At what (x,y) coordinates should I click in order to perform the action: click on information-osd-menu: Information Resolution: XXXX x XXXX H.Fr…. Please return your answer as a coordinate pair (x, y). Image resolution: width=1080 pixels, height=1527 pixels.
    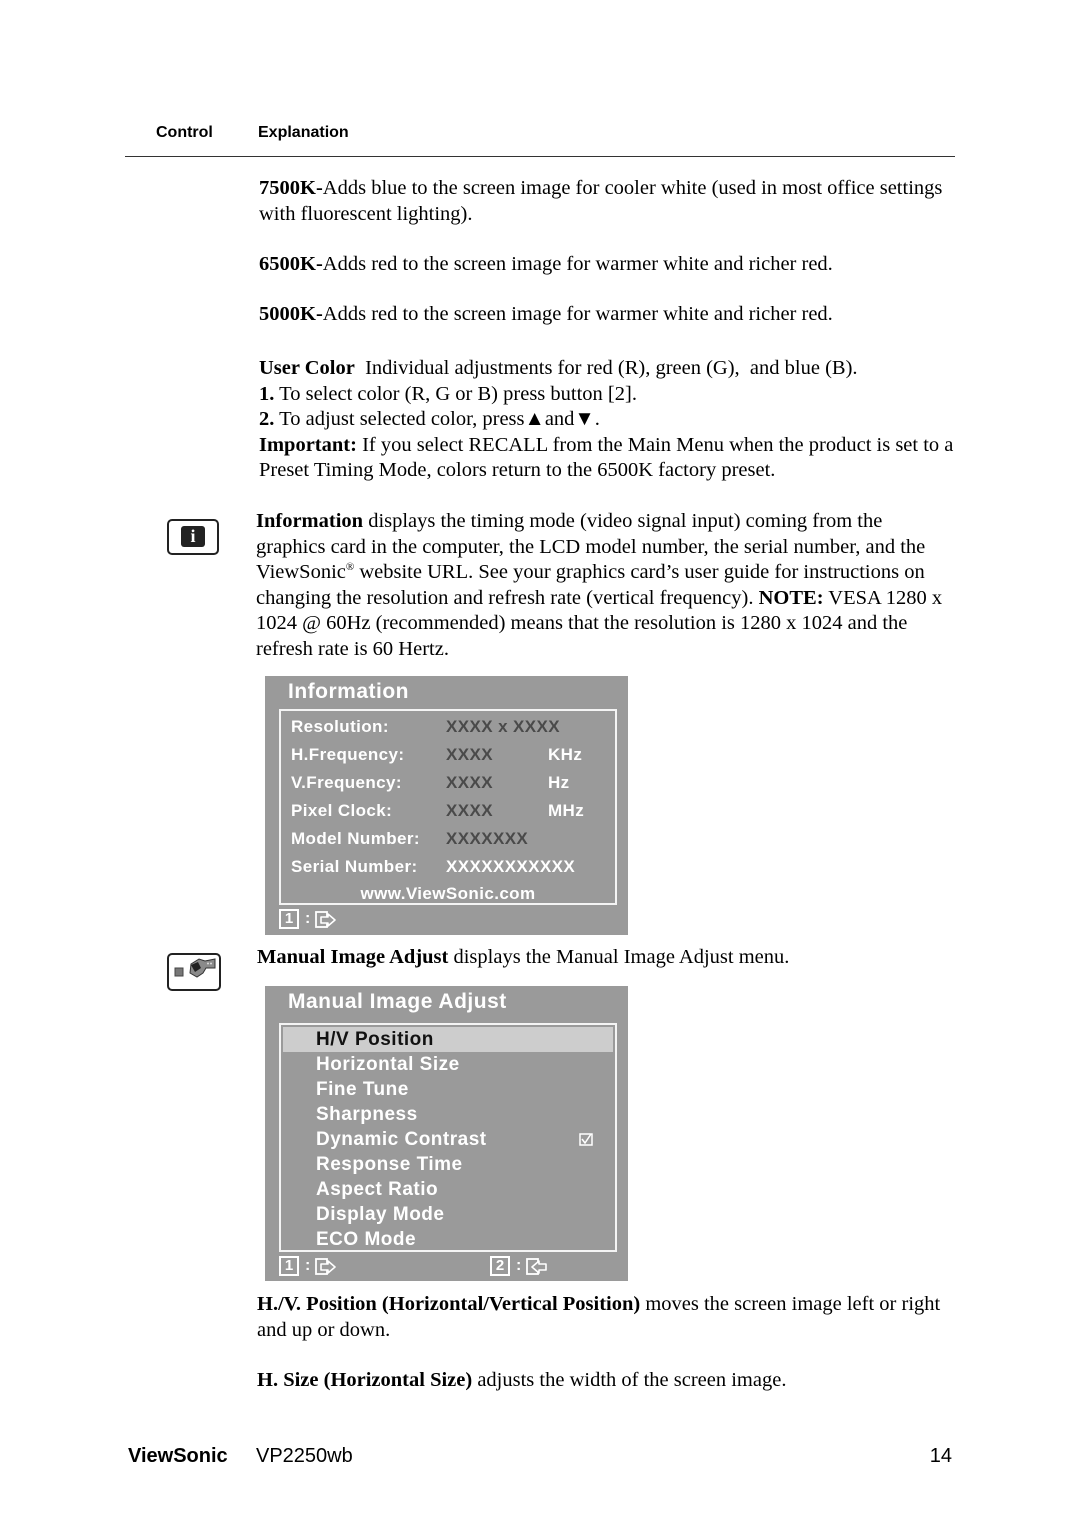
    Looking at the image, I should click on (446, 805).